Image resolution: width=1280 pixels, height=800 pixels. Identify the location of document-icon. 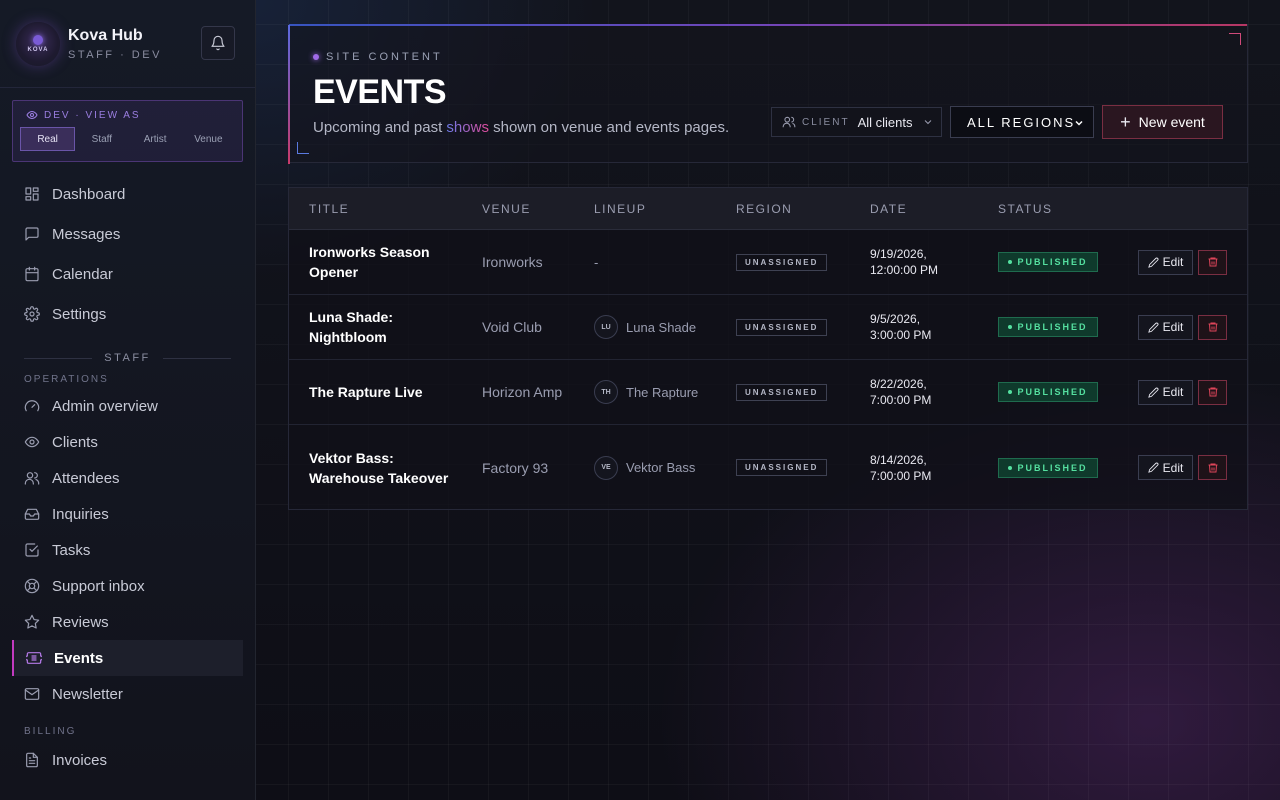
(32, 760).